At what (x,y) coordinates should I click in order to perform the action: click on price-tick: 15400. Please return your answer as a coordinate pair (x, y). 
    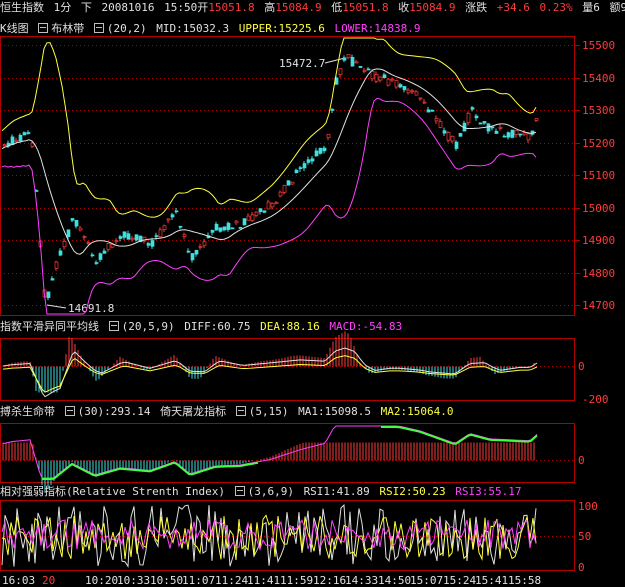
    Looking at the image, I should click on (598, 78).